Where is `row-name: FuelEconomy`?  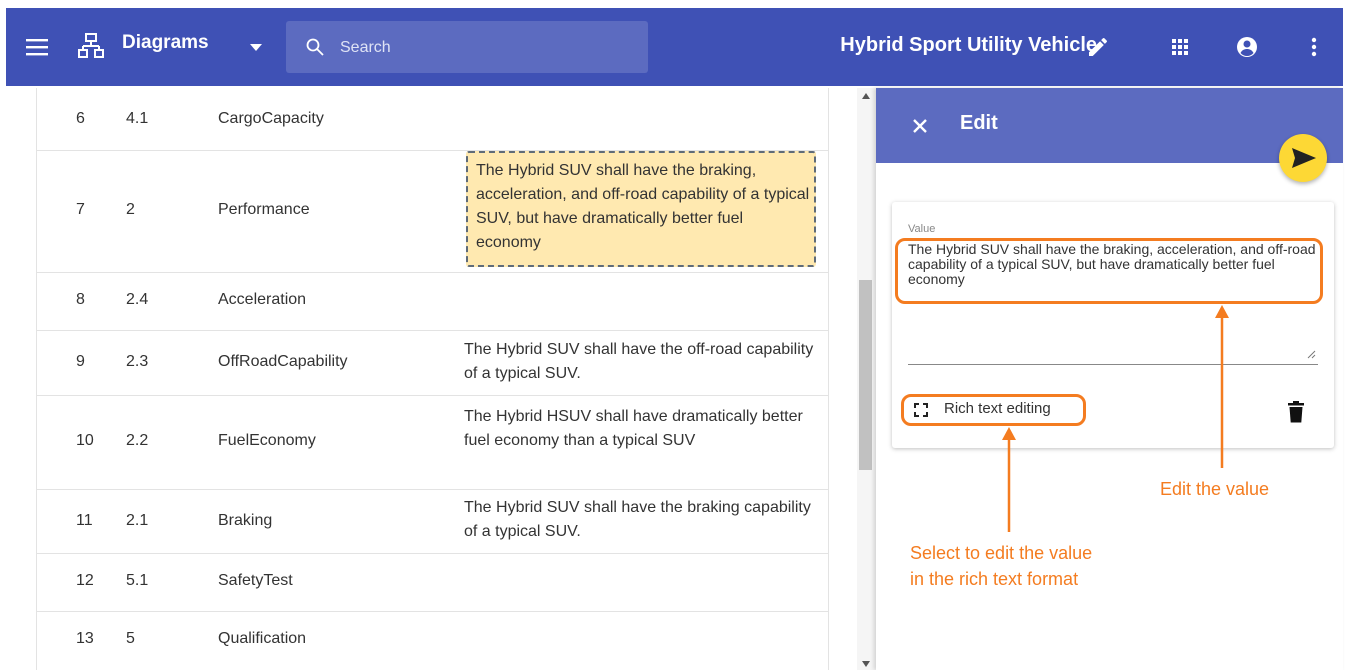 row-name: FuelEconomy is located at coordinates (267, 440).